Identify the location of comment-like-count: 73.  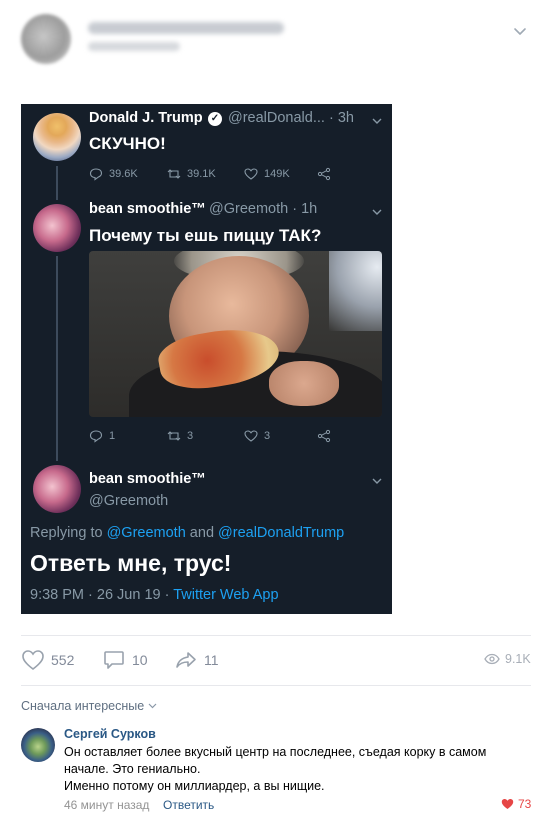
(525, 804).